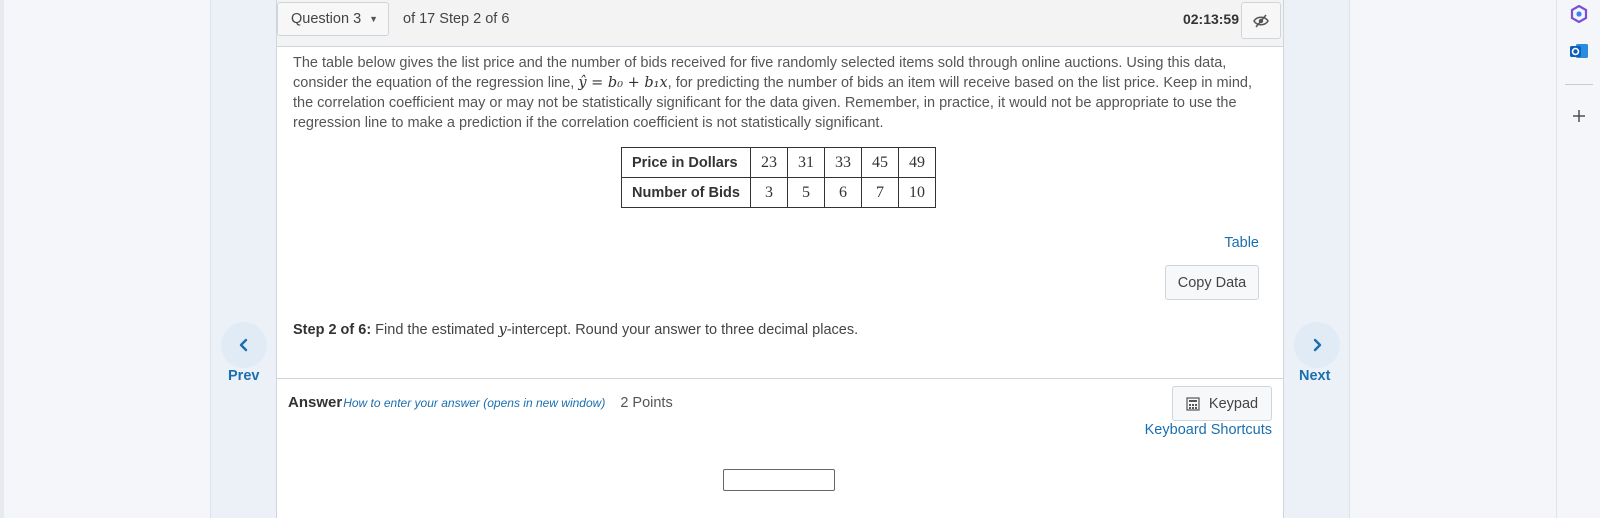 The image size is (1600, 518). I want to click on table-cell: 6, so click(842, 192).